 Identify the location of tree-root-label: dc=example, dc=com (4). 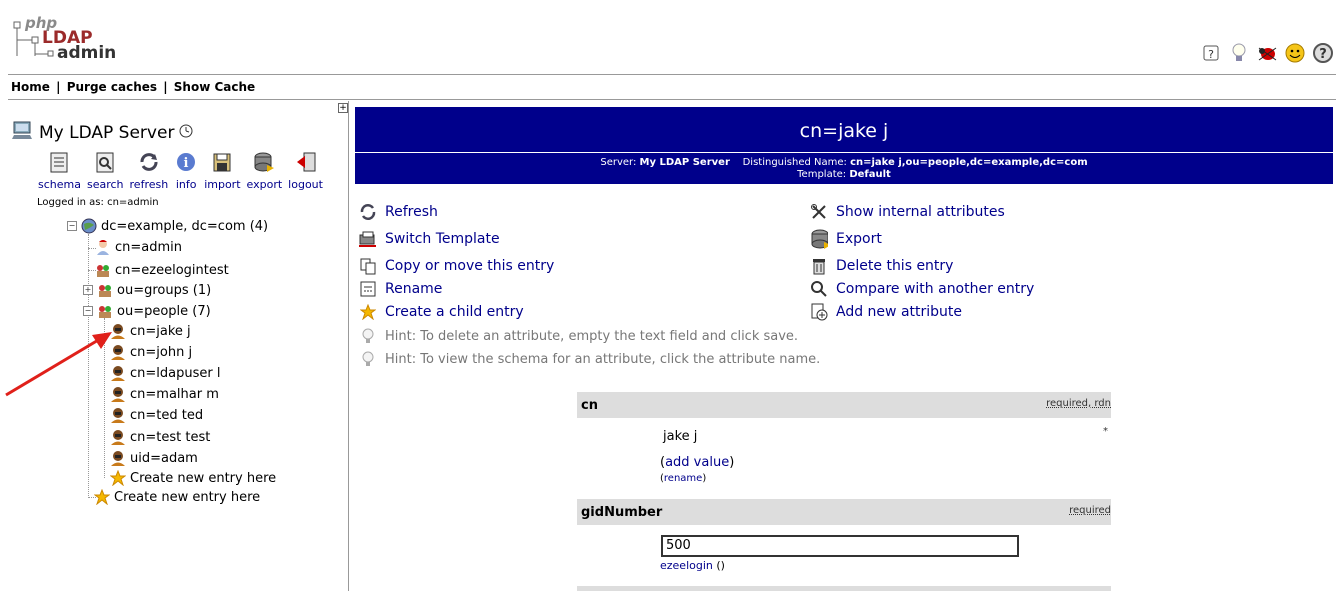
(185, 226).